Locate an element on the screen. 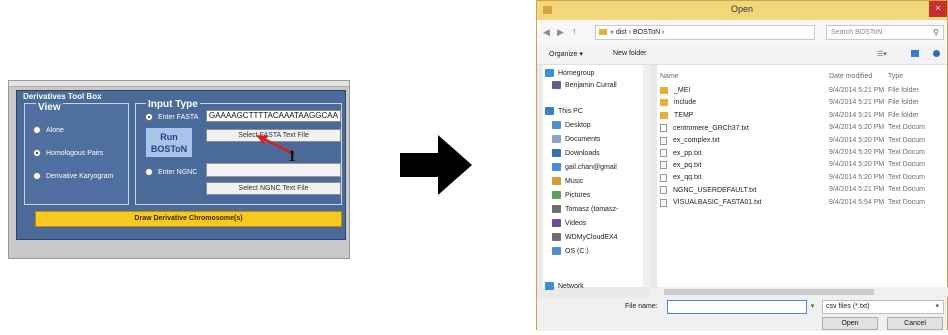 This screenshot has width=948, height=335. input-option-label: Enter FASTA is located at coordinates (178, 117).